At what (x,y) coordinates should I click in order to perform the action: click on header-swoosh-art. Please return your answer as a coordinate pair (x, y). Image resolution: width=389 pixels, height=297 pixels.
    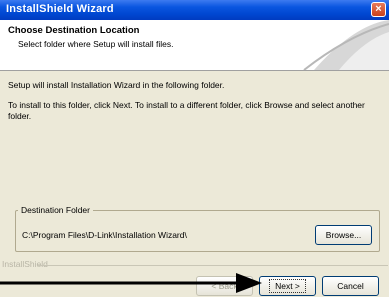
    Looking at the image, I should click on (346, 45).